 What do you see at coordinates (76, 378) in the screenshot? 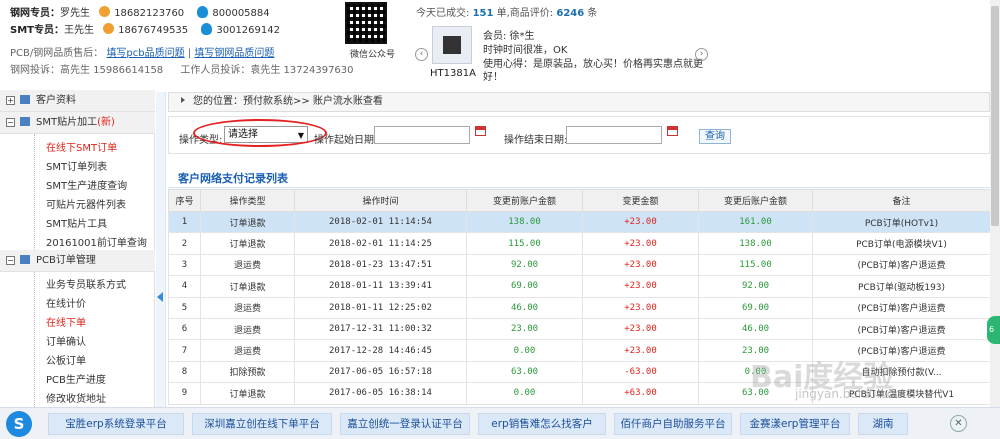
I see `sidebar-item-pcb-progress: PCB生产进度` at bounding box center [76, 378].